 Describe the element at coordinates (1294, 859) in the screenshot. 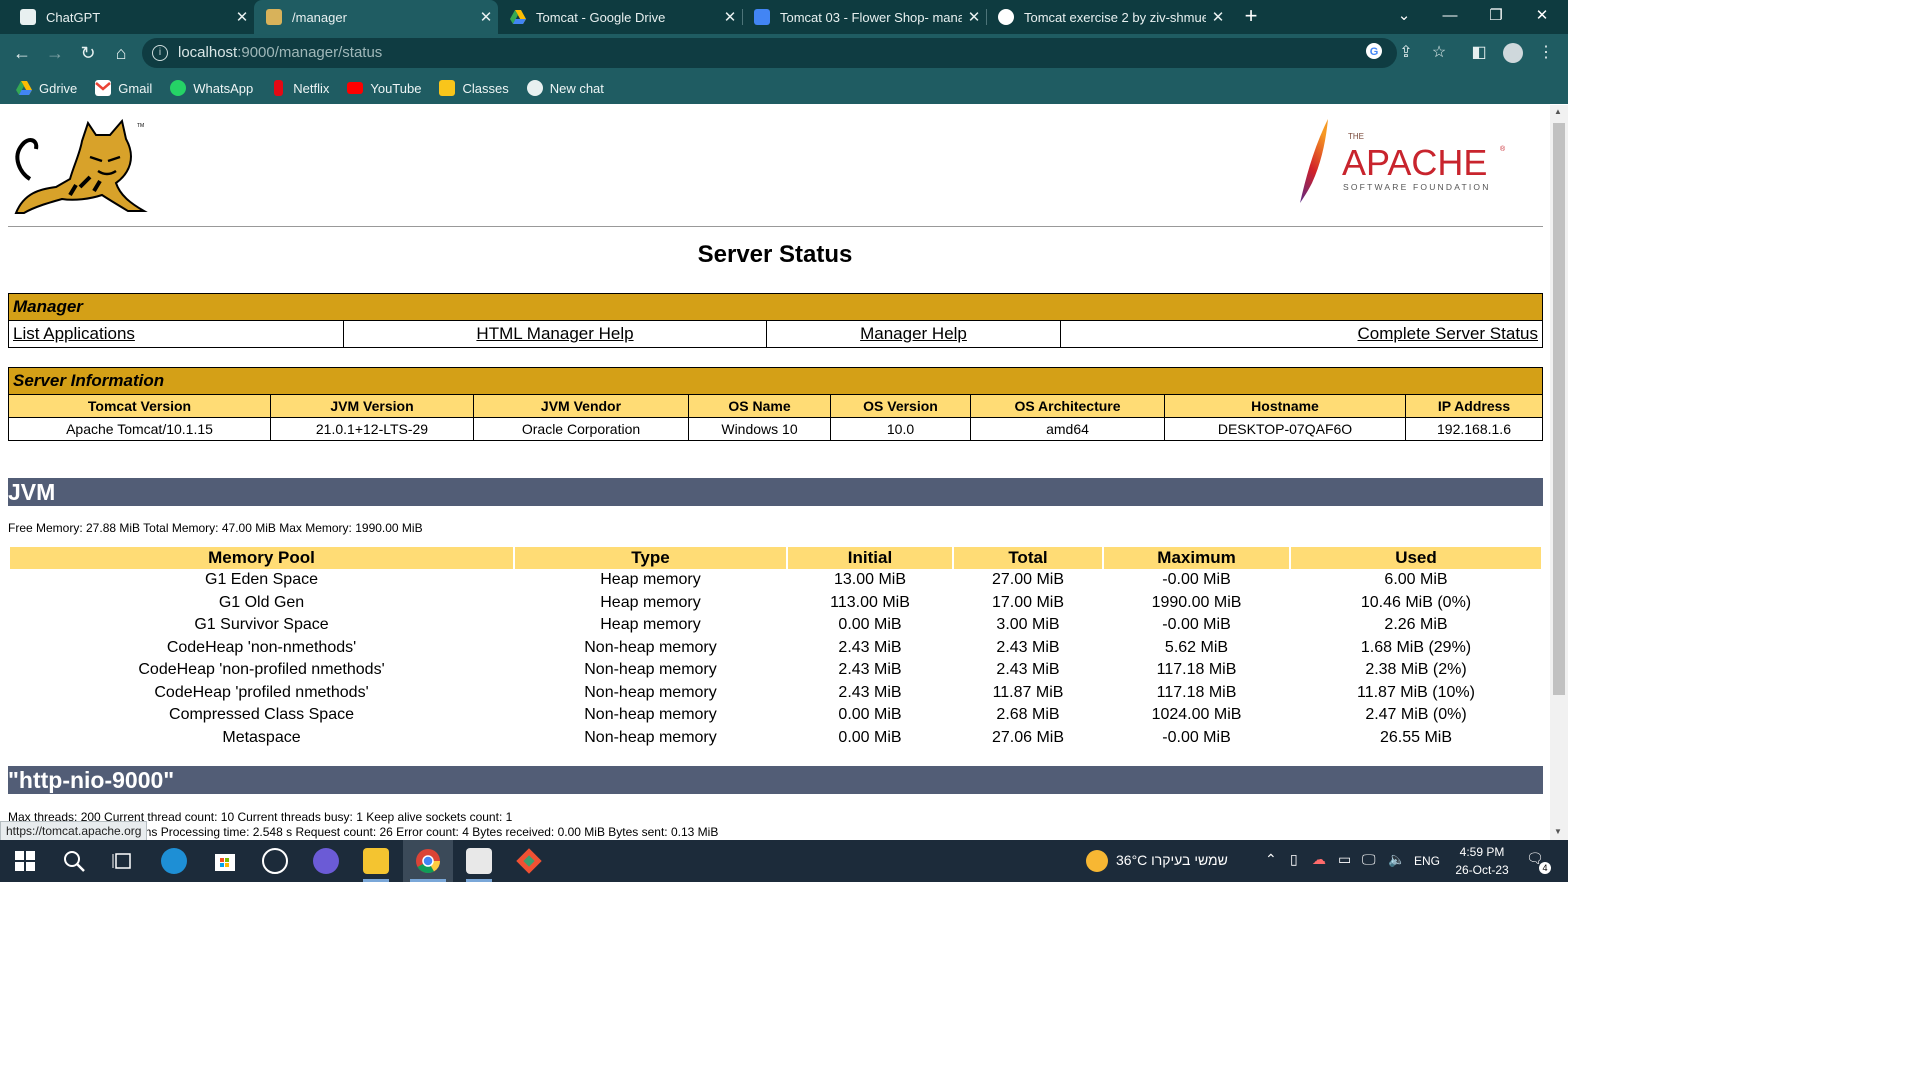

I see `phone-link-icon: ▯` at that location.